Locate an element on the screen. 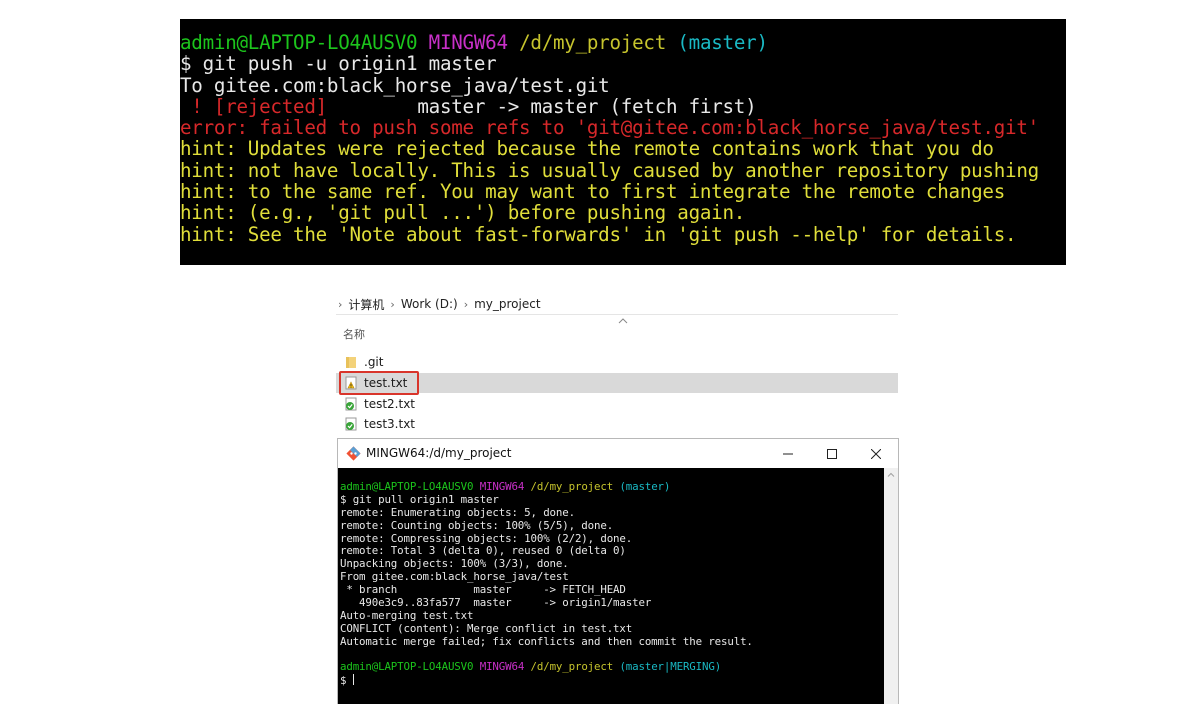 This screenshot has height=727, width=1192. breadcrumb-divider is located at coordinates (617, 314).